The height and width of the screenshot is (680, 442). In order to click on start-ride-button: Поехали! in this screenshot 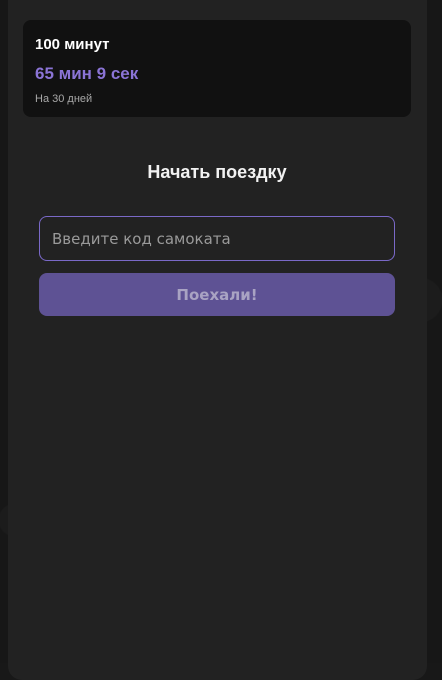, I will do `click(217, 294)`.